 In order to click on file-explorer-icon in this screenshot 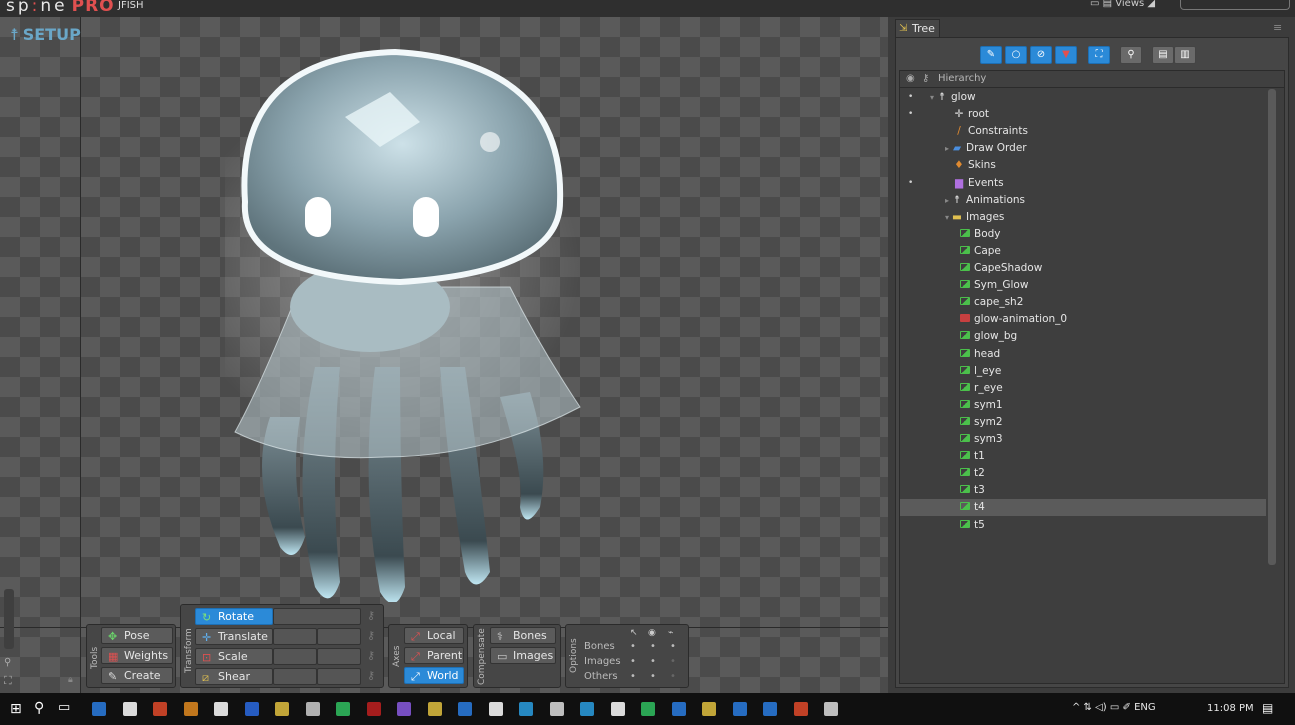, I will do `click(282, 709)`.